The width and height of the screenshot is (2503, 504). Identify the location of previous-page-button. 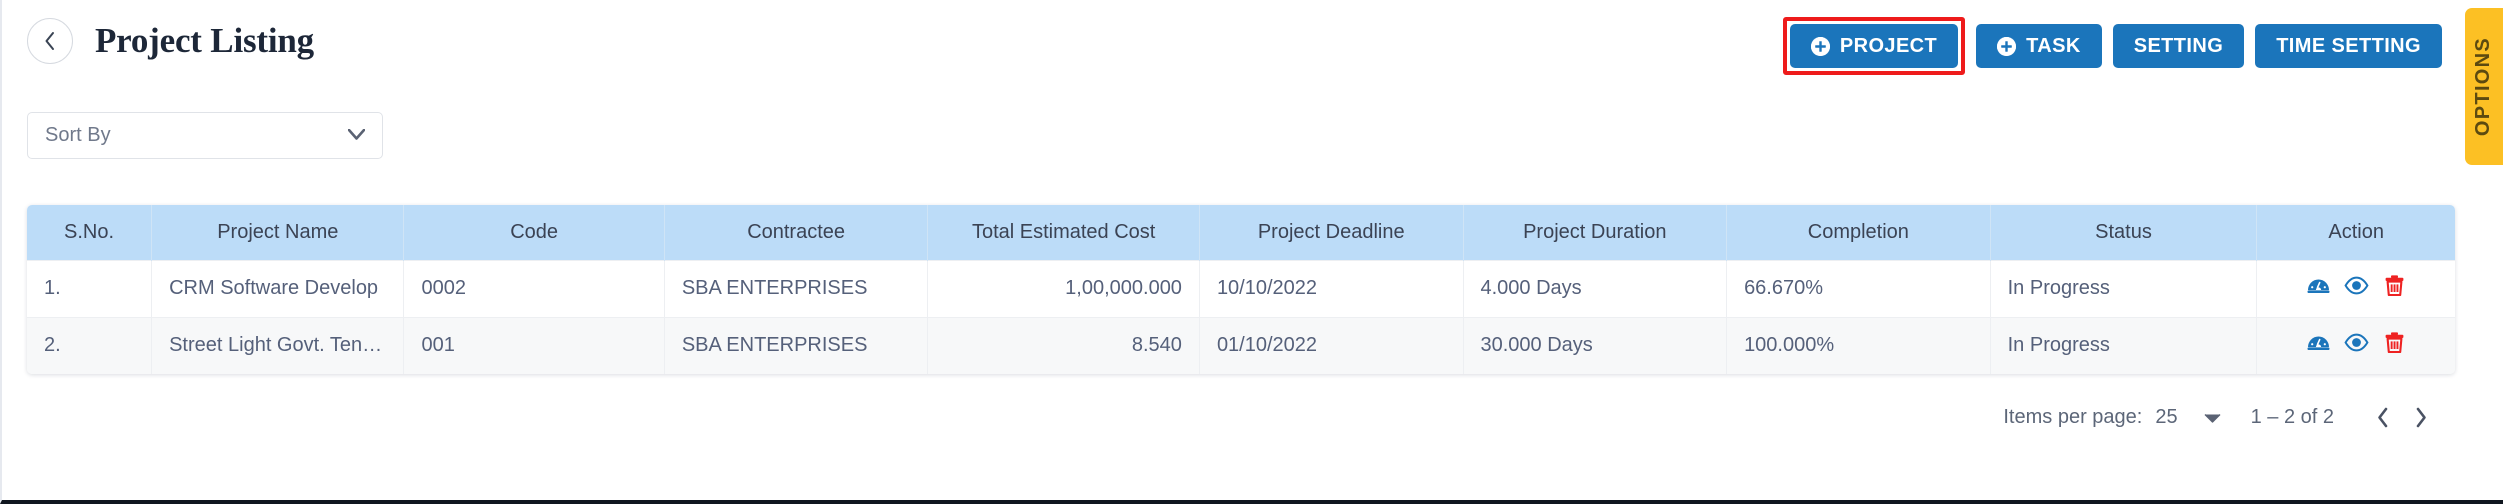
(2383, 417).